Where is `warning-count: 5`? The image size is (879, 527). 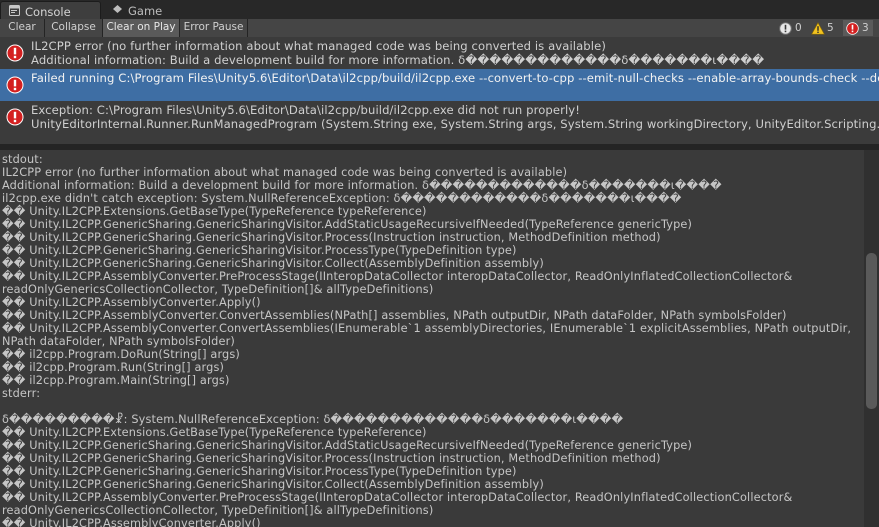
warning-count: 5 is located at coordinates (830, 28).